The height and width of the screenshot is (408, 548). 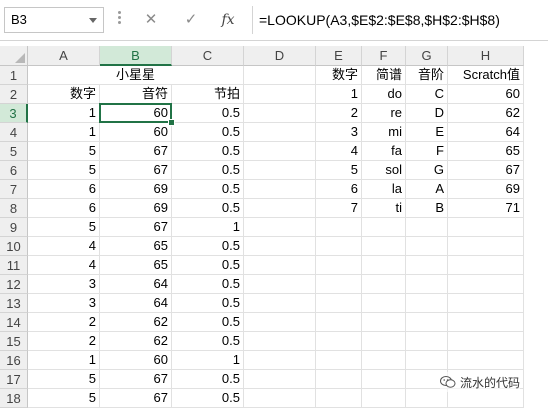 I want to click on cell-f17, so click(x=384, y=379).